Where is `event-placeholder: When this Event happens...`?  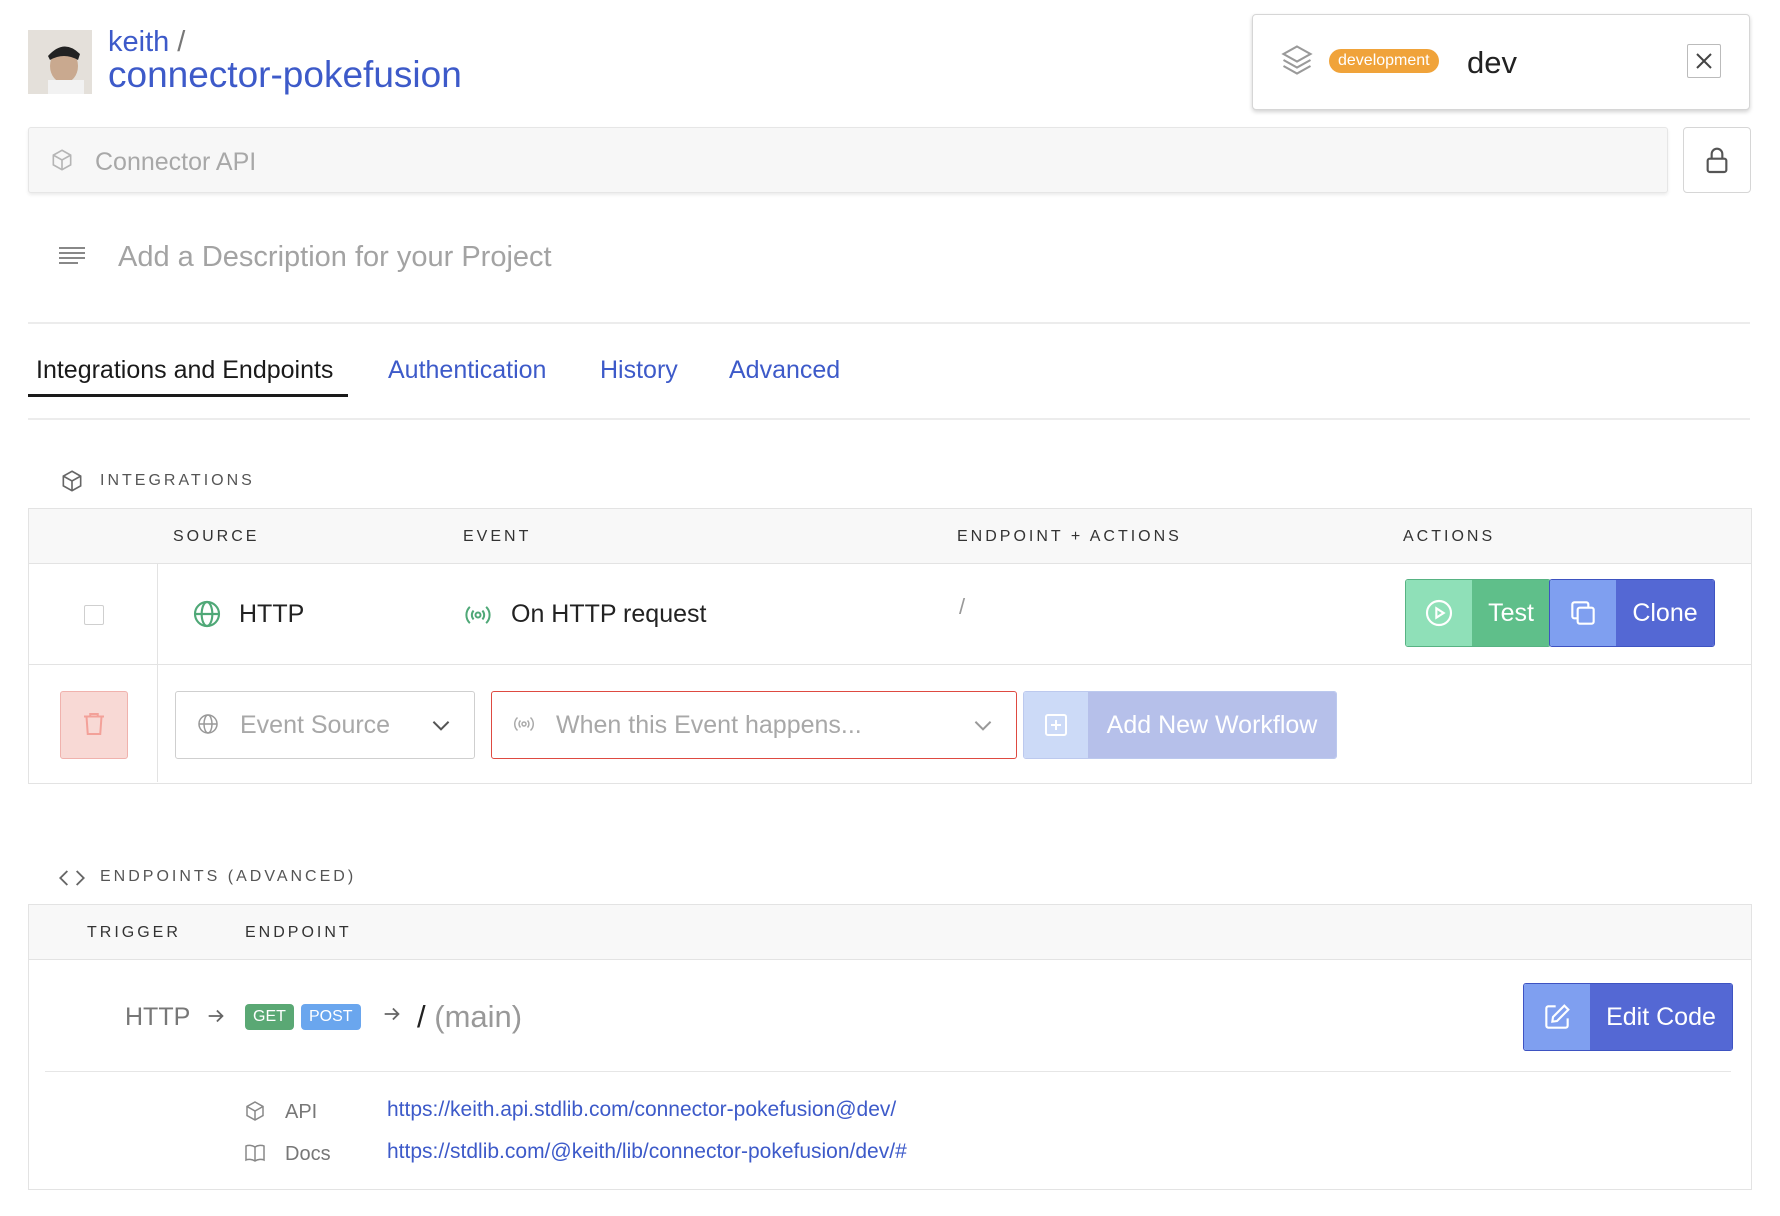
event-placeholder: When this Event happens... is located at coordinates (709, 725).